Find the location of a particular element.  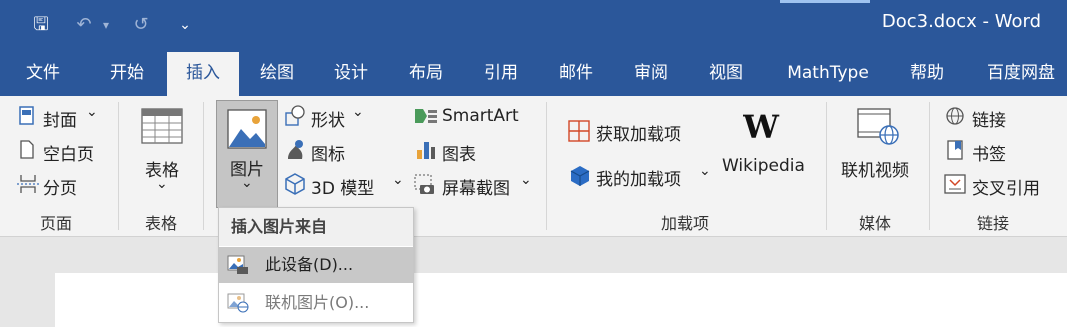

pages-group-label: 页面 is located at coordinates (56, 223).